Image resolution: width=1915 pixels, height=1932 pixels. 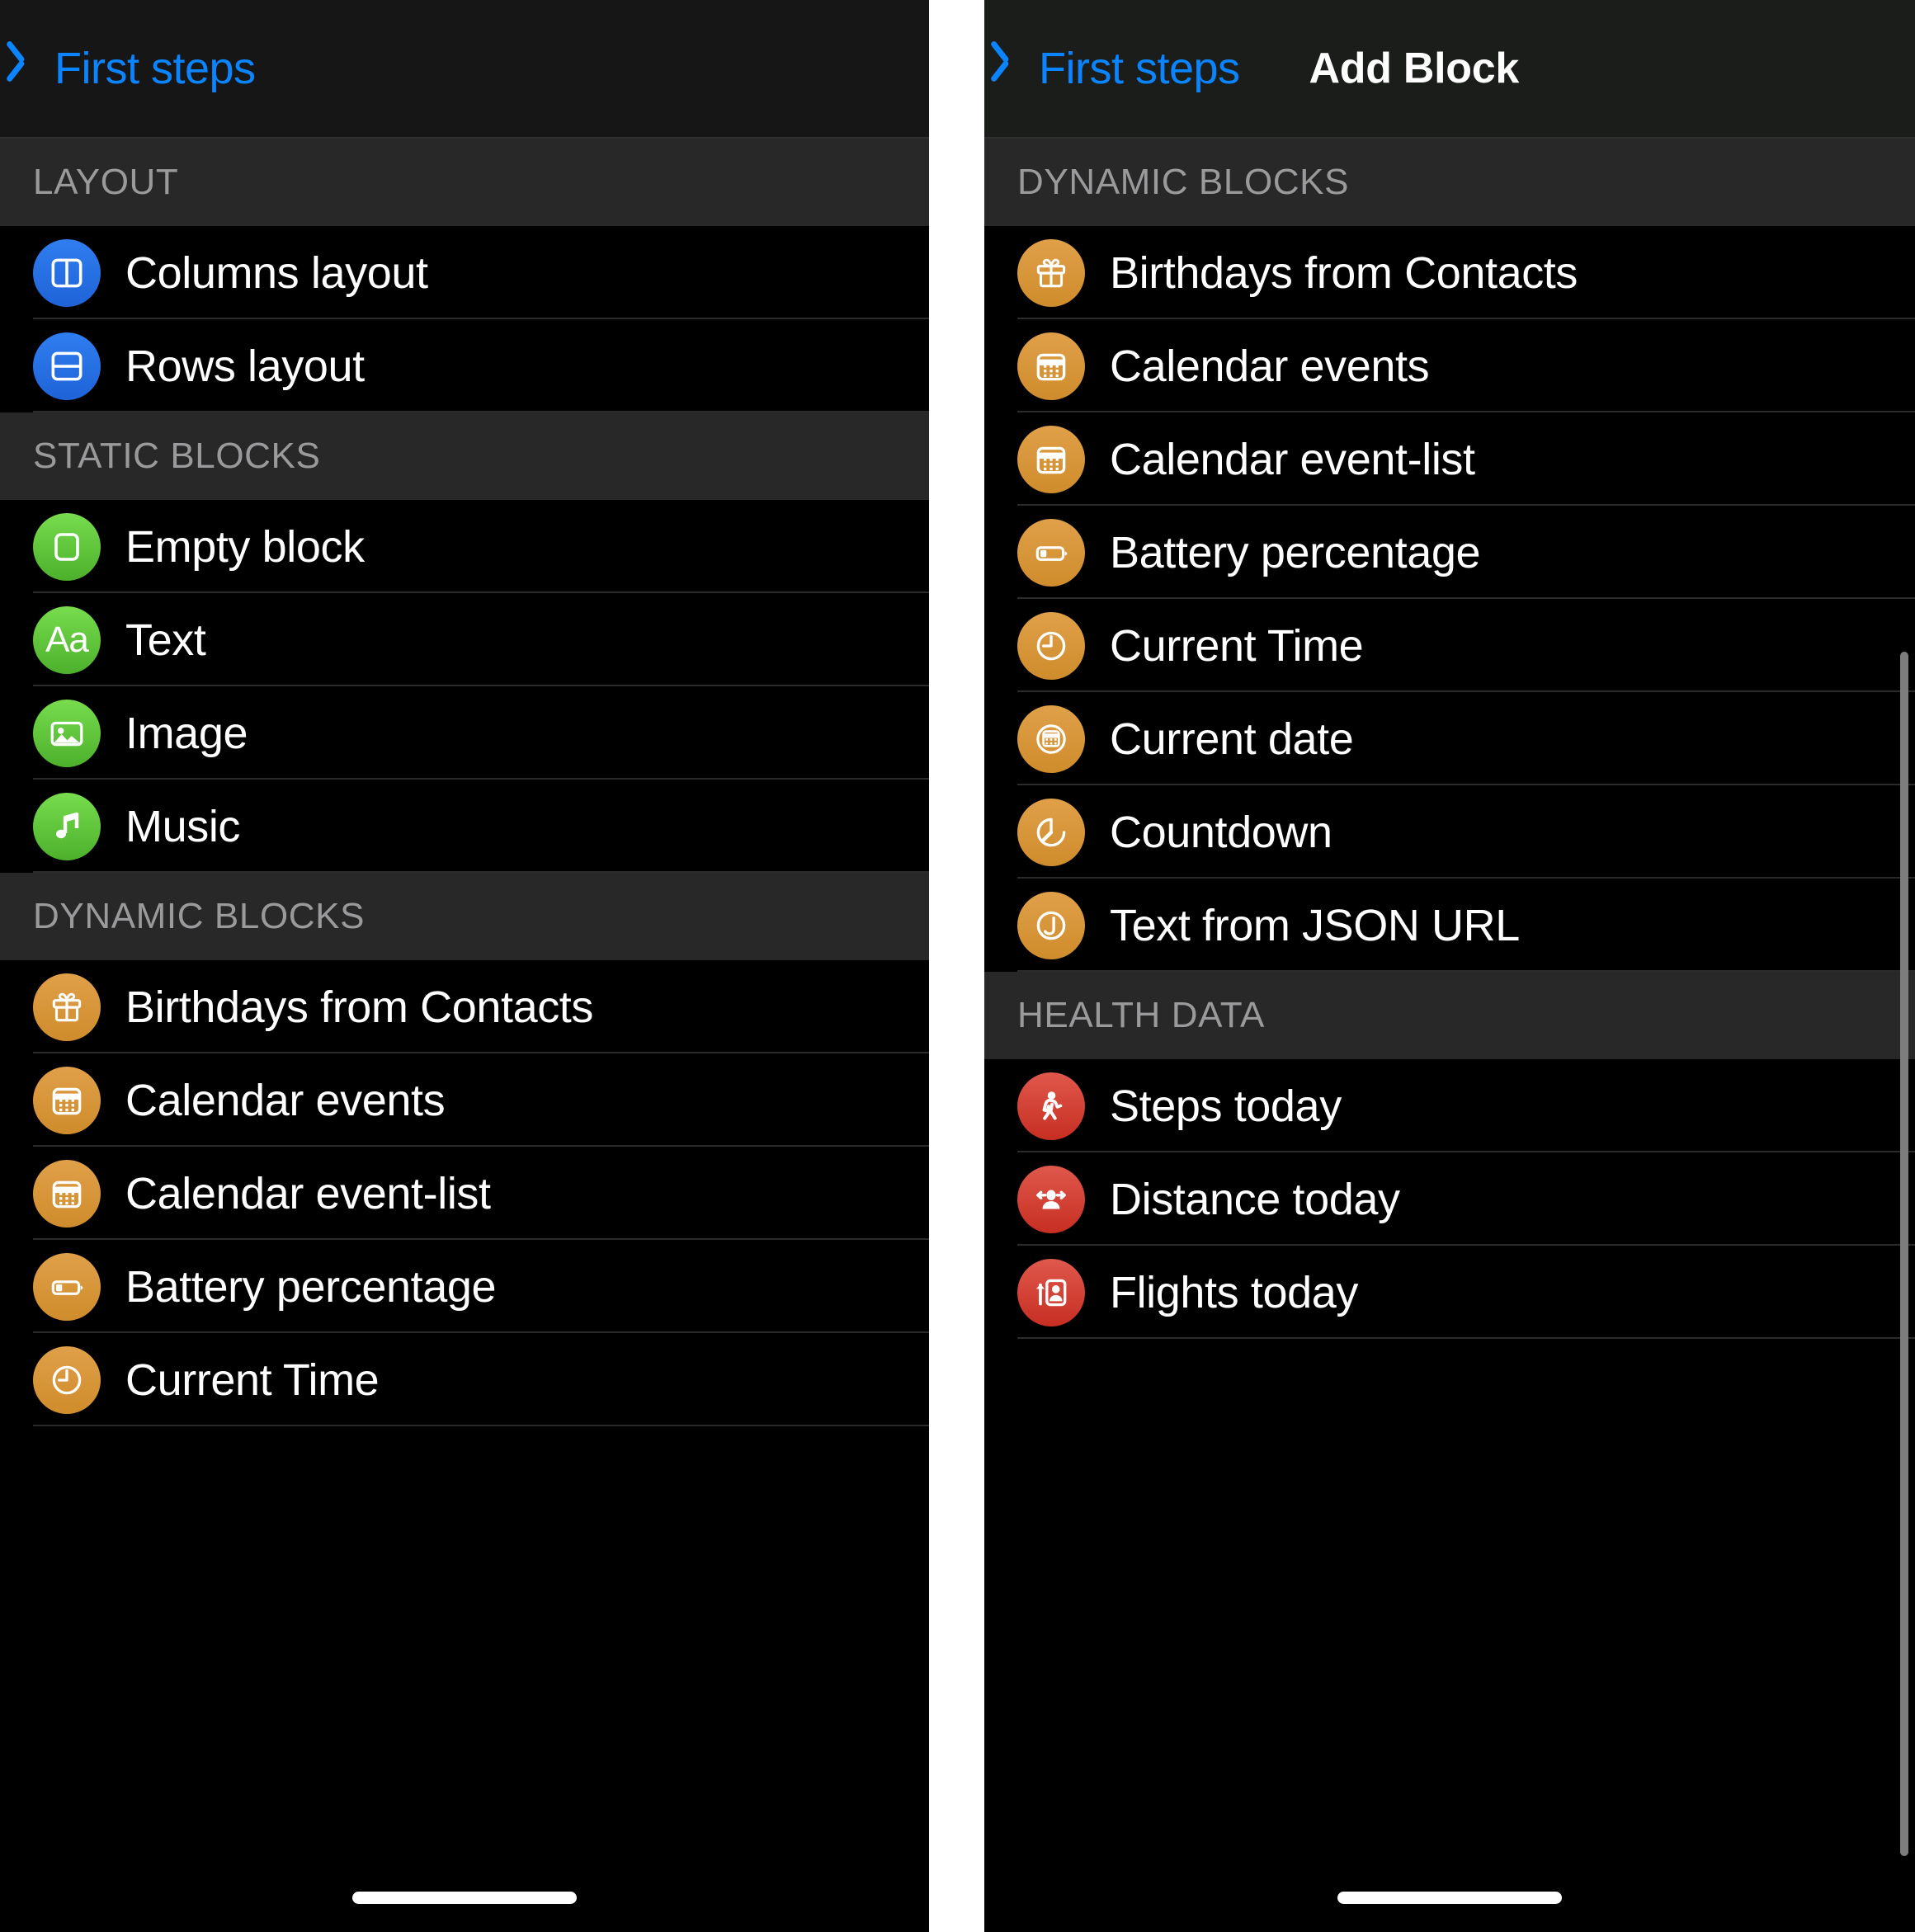 I want to click on list-item: Current date, so click(x=1449, y=739).